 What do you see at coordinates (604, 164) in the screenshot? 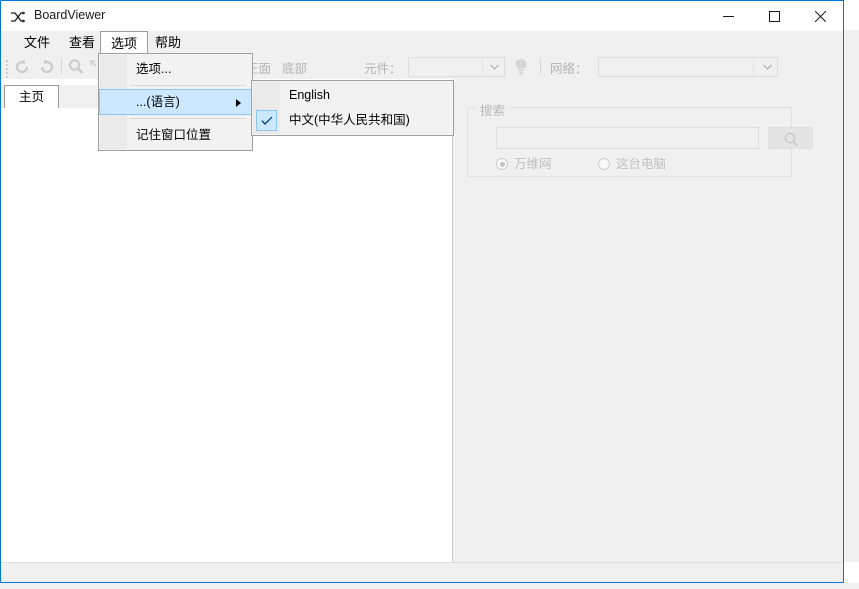
I see `radio-this-computer-dot` at bounding box center [604, 164].